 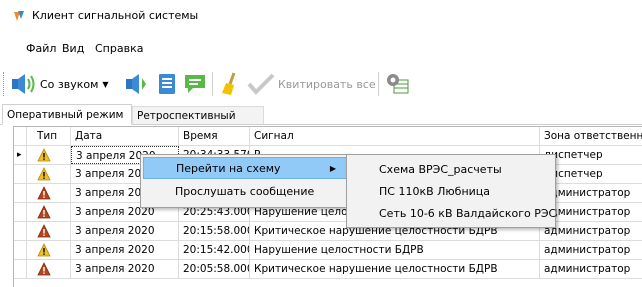 I want to click on document-button, so click(x=167, y=84).